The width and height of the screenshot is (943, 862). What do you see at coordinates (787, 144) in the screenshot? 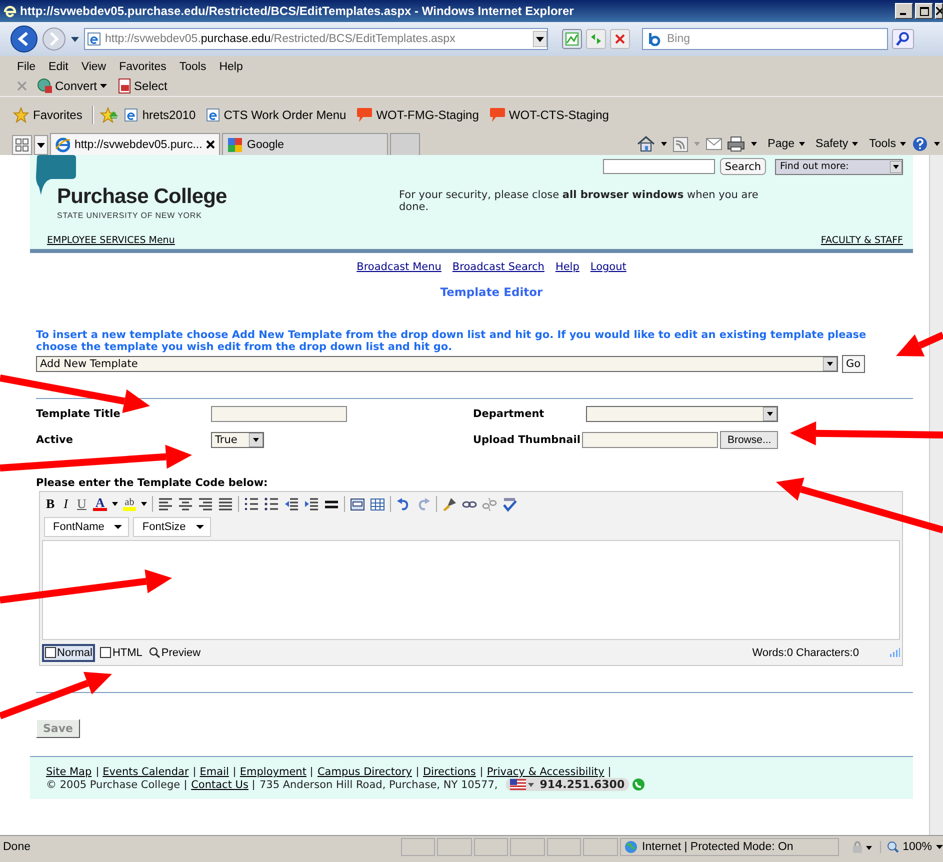
I see `toolbar-menu: Page` at bounding box center [787, 144].